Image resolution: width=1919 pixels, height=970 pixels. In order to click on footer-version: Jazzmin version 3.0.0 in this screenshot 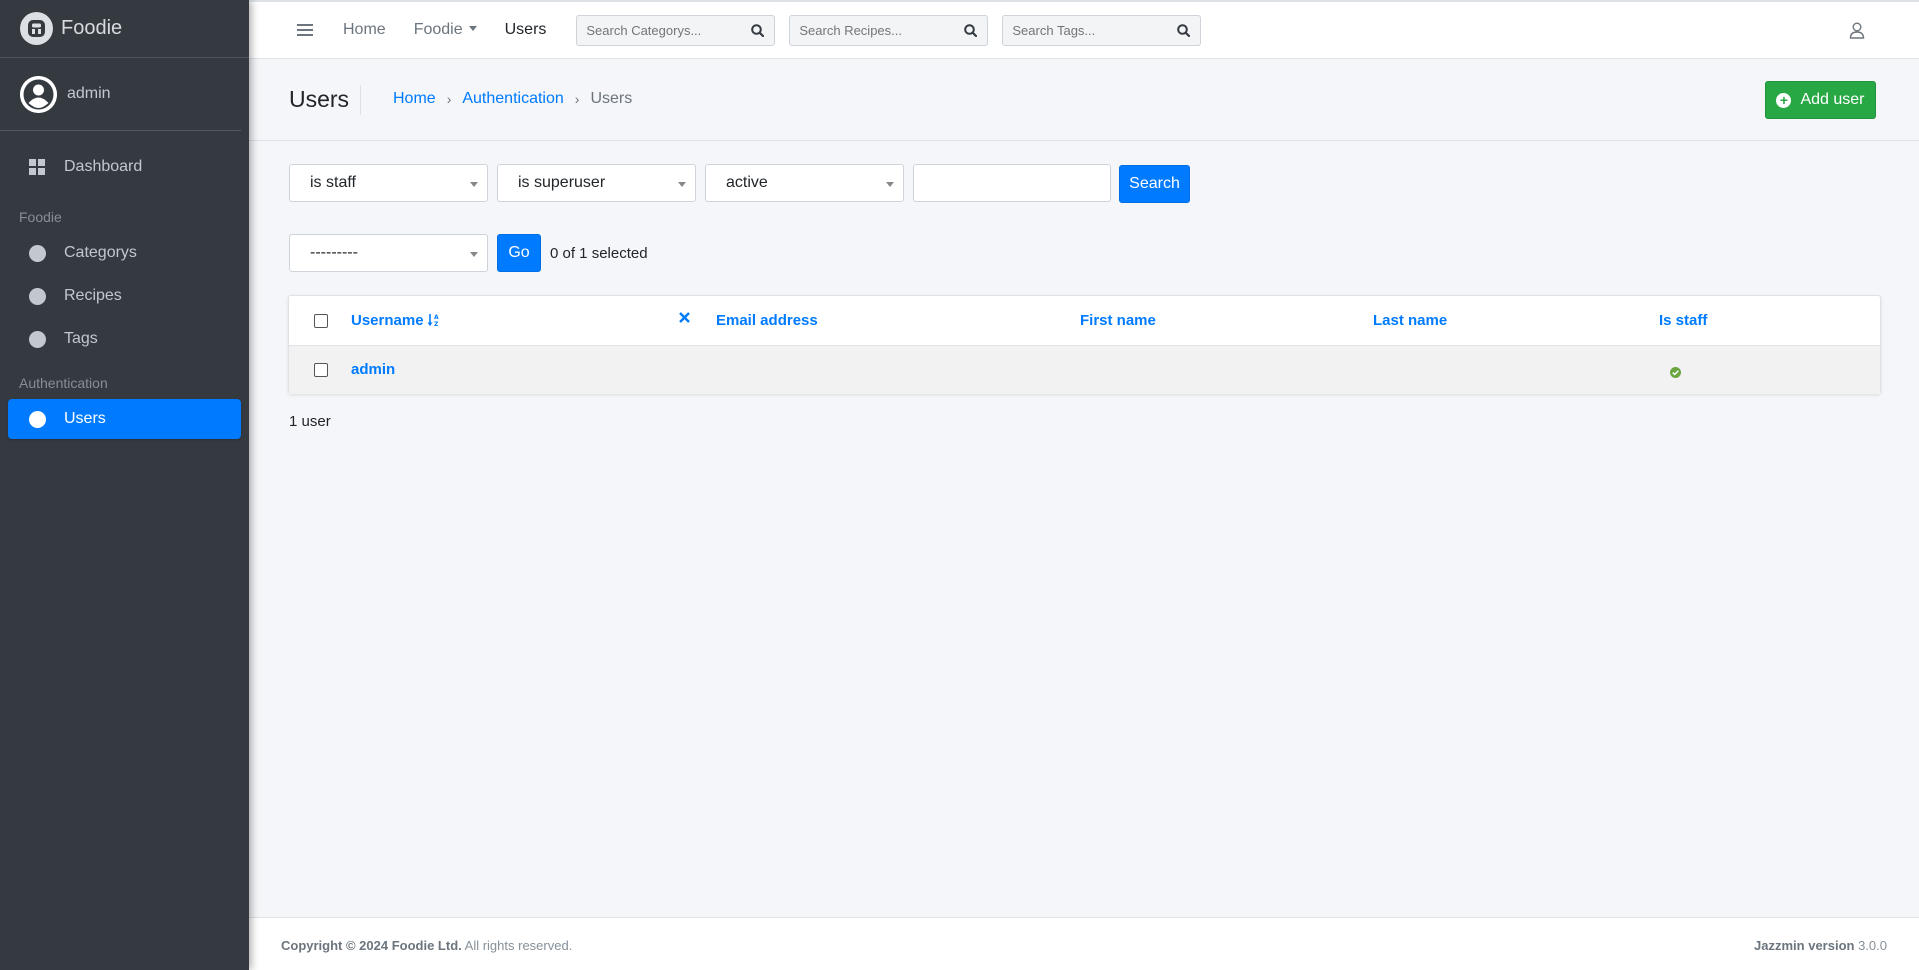, I will do `click(1820, 945)`.